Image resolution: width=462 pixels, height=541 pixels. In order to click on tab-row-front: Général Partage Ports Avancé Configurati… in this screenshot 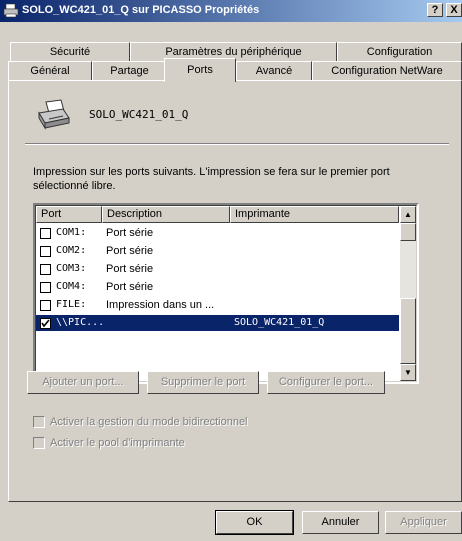, I will do `click(235, 70)`.